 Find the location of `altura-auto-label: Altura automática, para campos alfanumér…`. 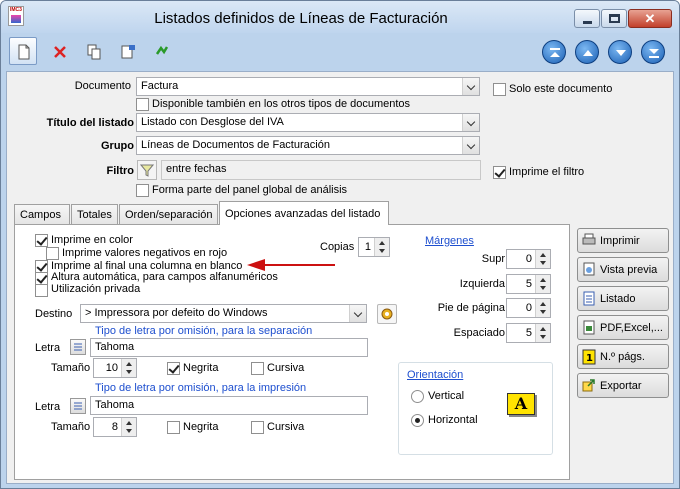

altura-auto-label: Altura automática, para campos alfanumér… is located at coordinates (164, 277).